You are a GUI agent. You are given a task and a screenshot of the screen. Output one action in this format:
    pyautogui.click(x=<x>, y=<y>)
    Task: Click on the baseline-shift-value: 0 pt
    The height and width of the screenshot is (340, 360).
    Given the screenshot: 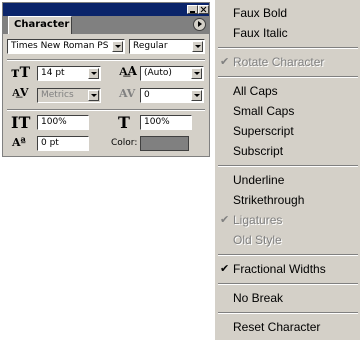 What is the action you would take?
    pyautogui.click(x=50, y=143)
    